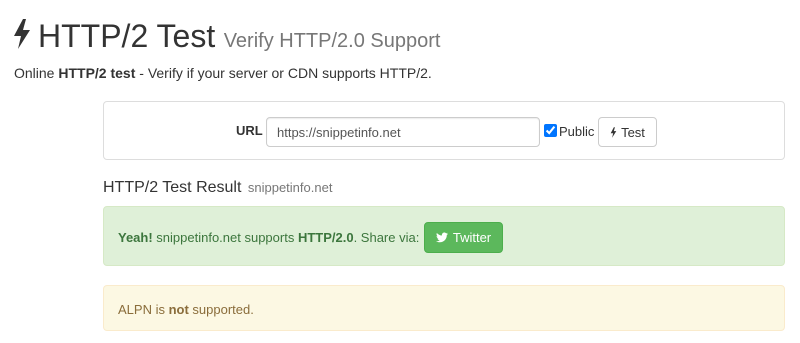 Image resolution: width=800 pixels, height=343 pixels. What do you see at coordinates (444, 308) in the screenshot?
I see `alpn-warning-alert: ALPN is not supported.` at bounding box center [444, 308].